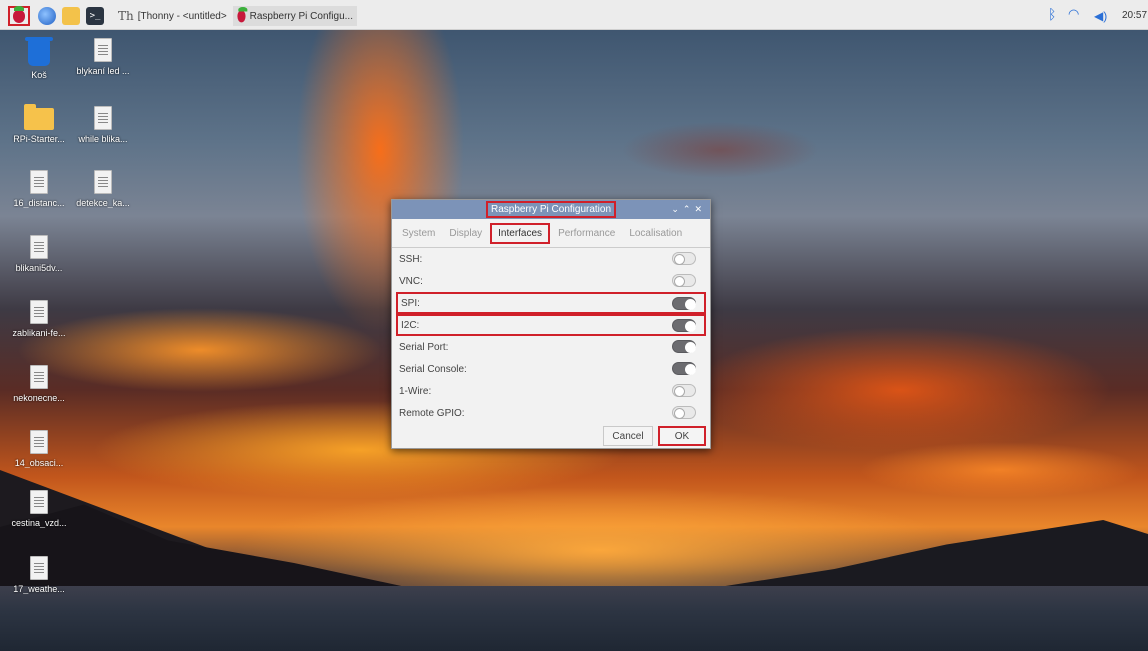 The width and height of the screenshot is (1148, 651). Describe the element at coordinates (465, 233) in the screenshot. I see `tab-display: Display` at that location.